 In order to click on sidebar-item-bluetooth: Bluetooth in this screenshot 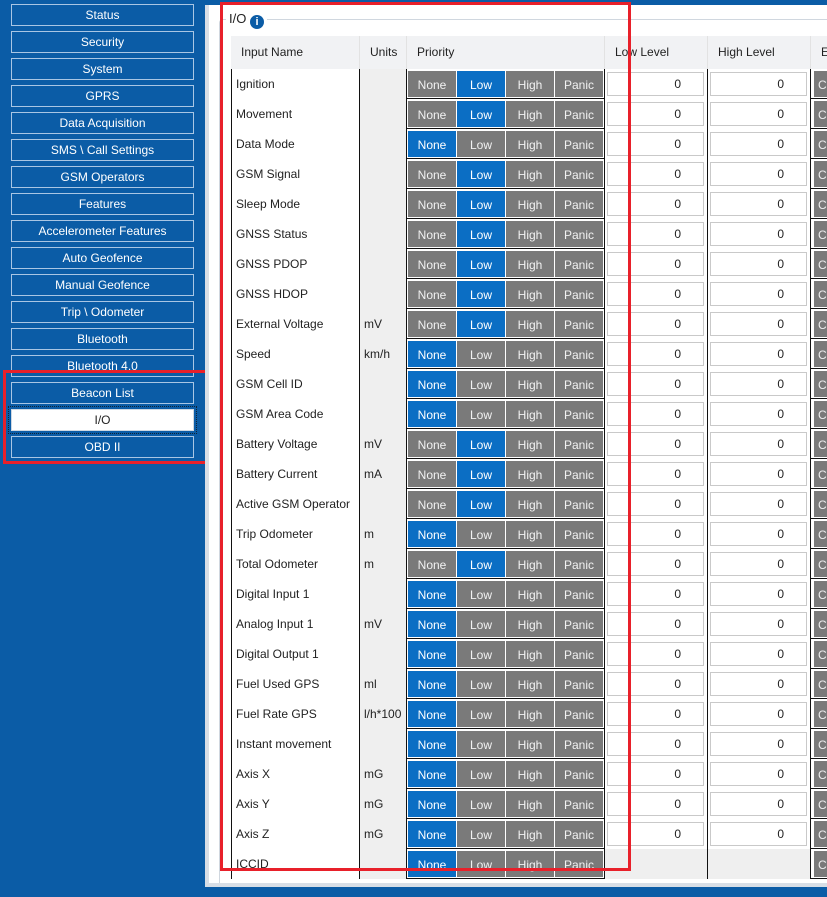, I will do `click(102, 339)`.